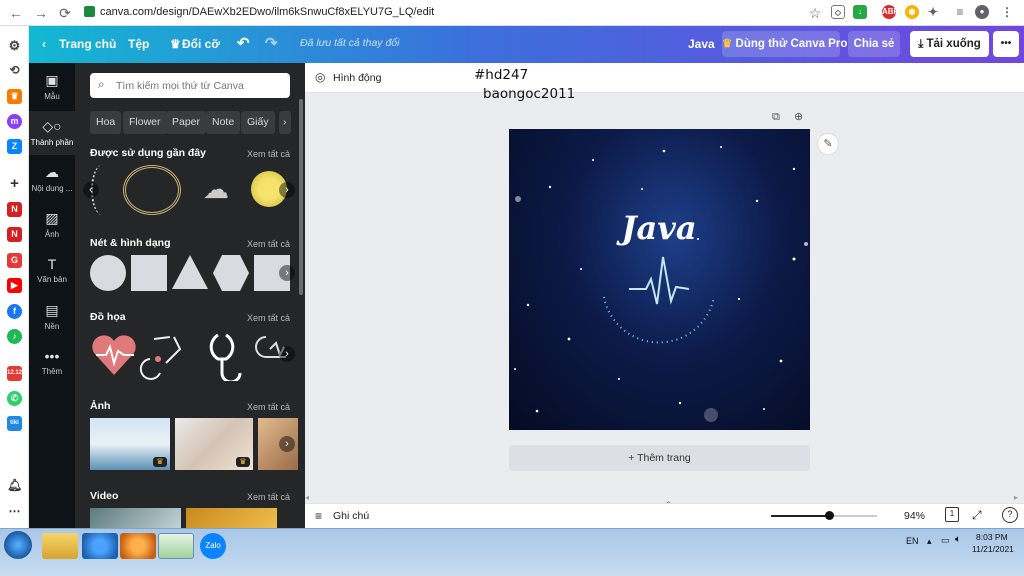 Image resolution: width=1024 pixels, height=576 pixels. Describe the element at coordinates (776, 117) in the screenshot. I see `duplicate-page-icon: ⧉` at that location.